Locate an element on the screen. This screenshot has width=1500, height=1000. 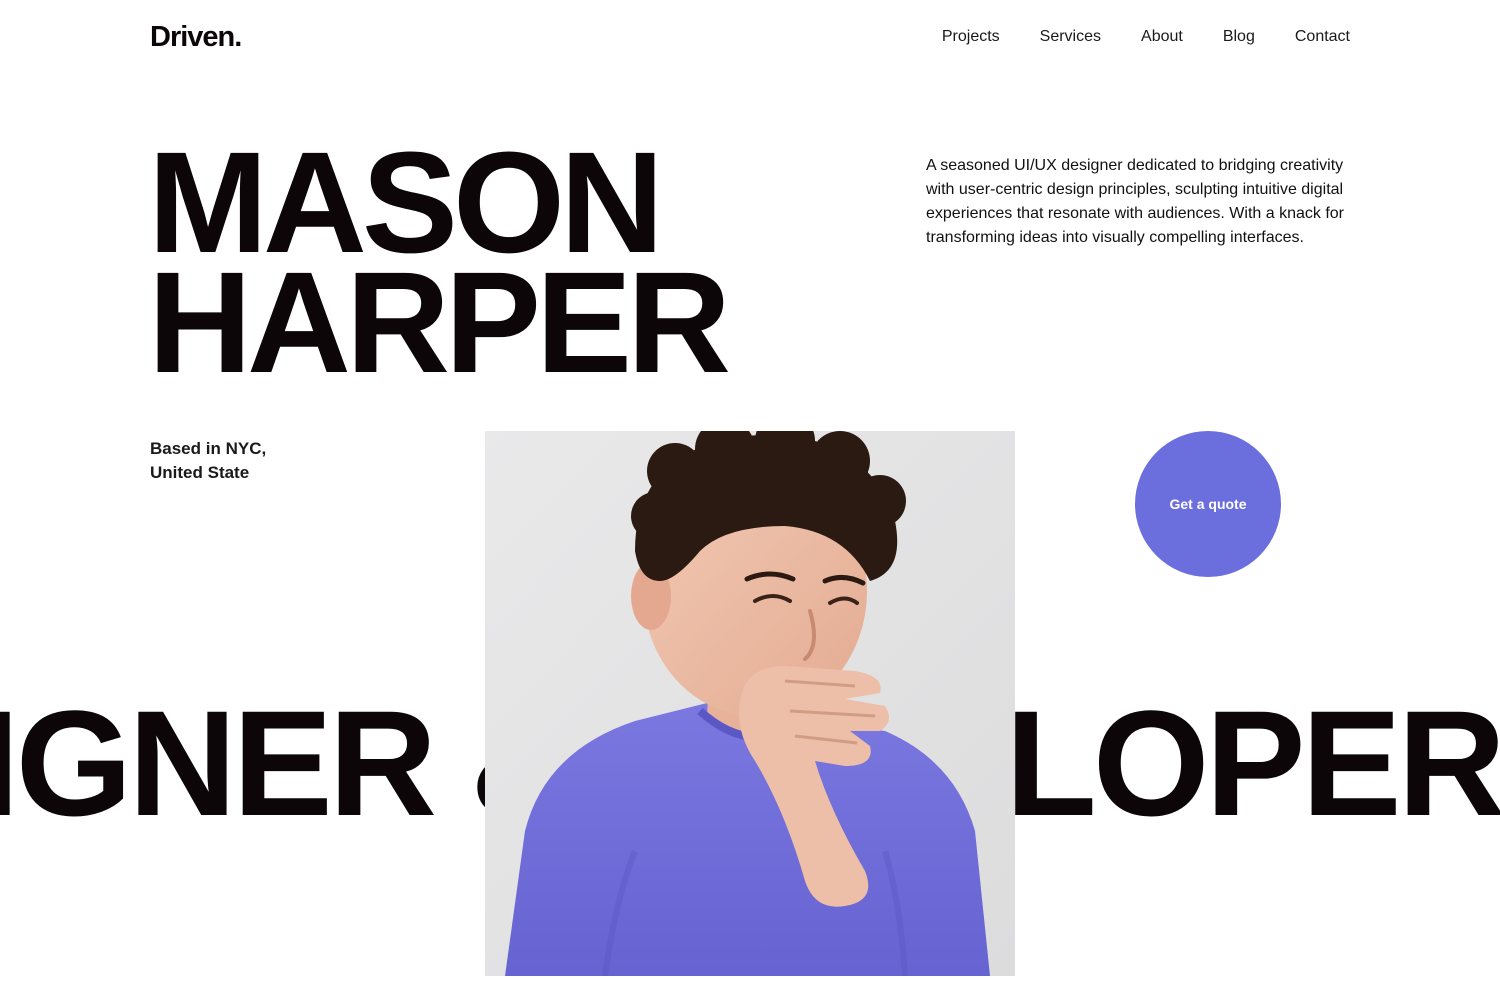
nav-contact: Contact is located at coordinates (1322, 37).